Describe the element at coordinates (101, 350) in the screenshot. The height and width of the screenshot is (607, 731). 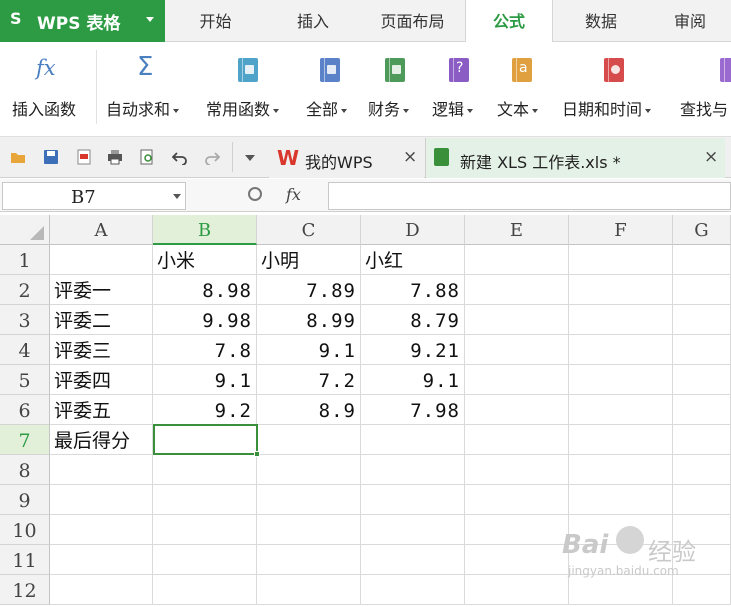
I see `cell-A4: 评委三` at that location.